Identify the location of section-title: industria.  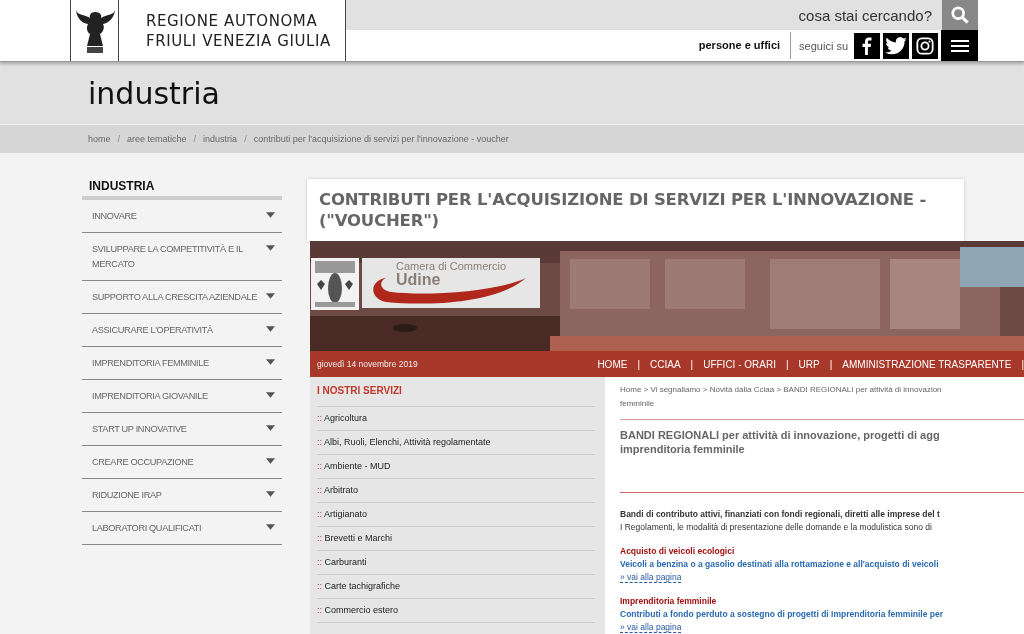
(154, 93).